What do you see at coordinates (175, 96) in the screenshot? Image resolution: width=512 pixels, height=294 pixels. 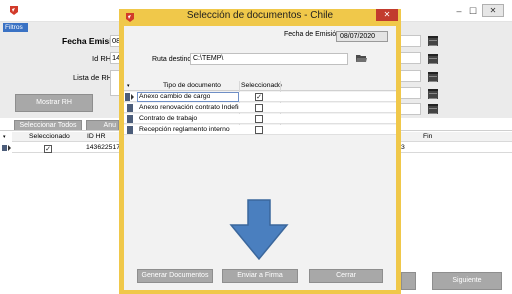 I see `doc-row-label: Anexo cambio de cargo` at bounding box center [175, 96].